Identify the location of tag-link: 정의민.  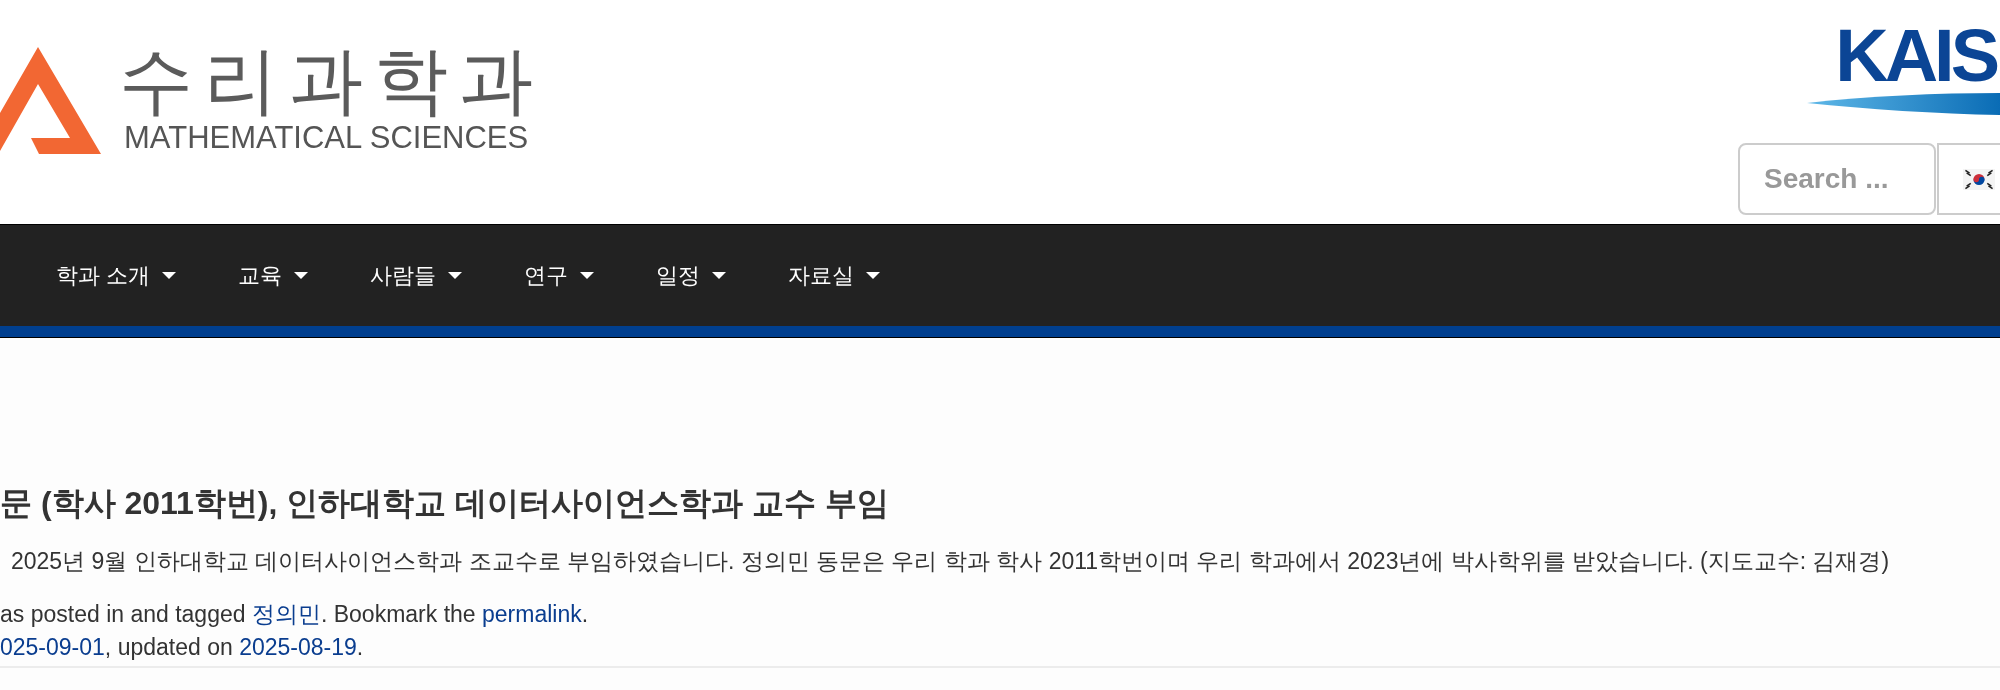
(286, 614).